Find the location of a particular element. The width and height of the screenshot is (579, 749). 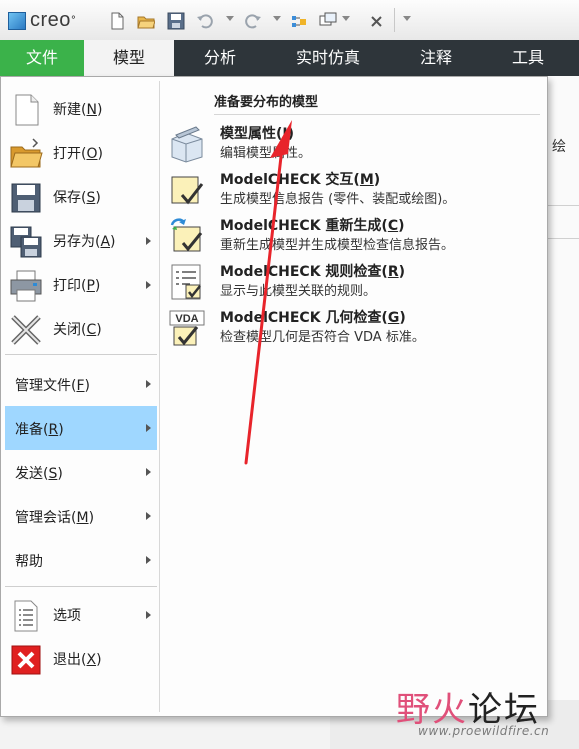

prepare-item-key: I is located at coordinates (285, 134).